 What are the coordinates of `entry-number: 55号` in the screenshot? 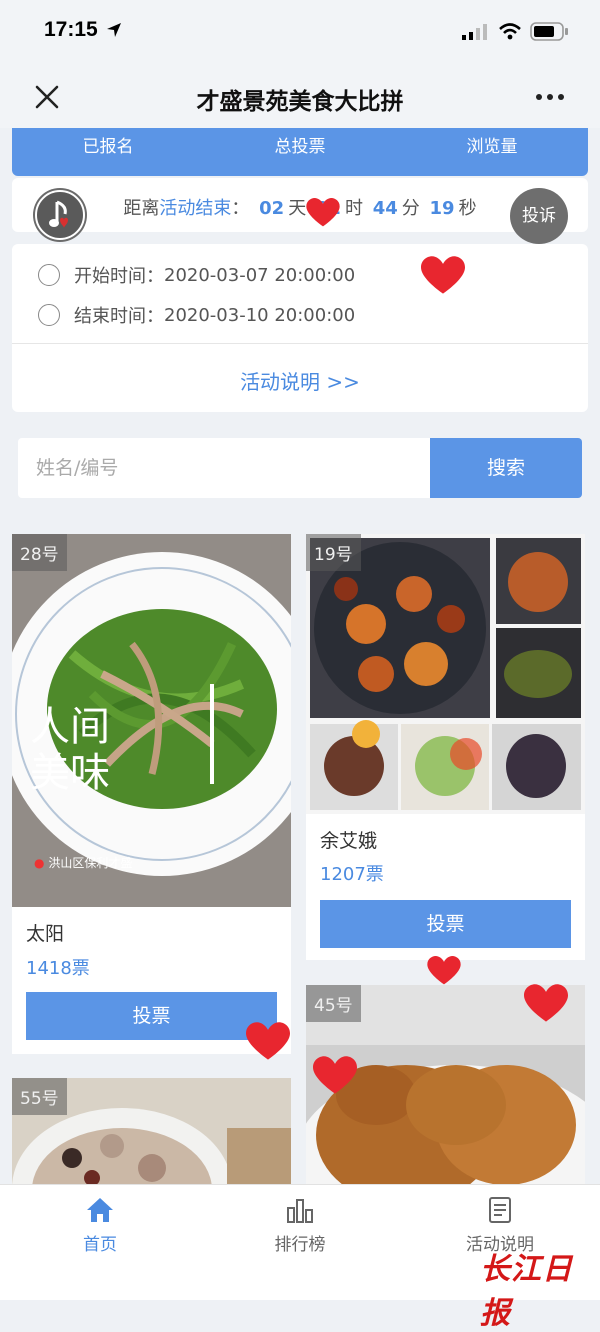 It's located at (39, 1096).